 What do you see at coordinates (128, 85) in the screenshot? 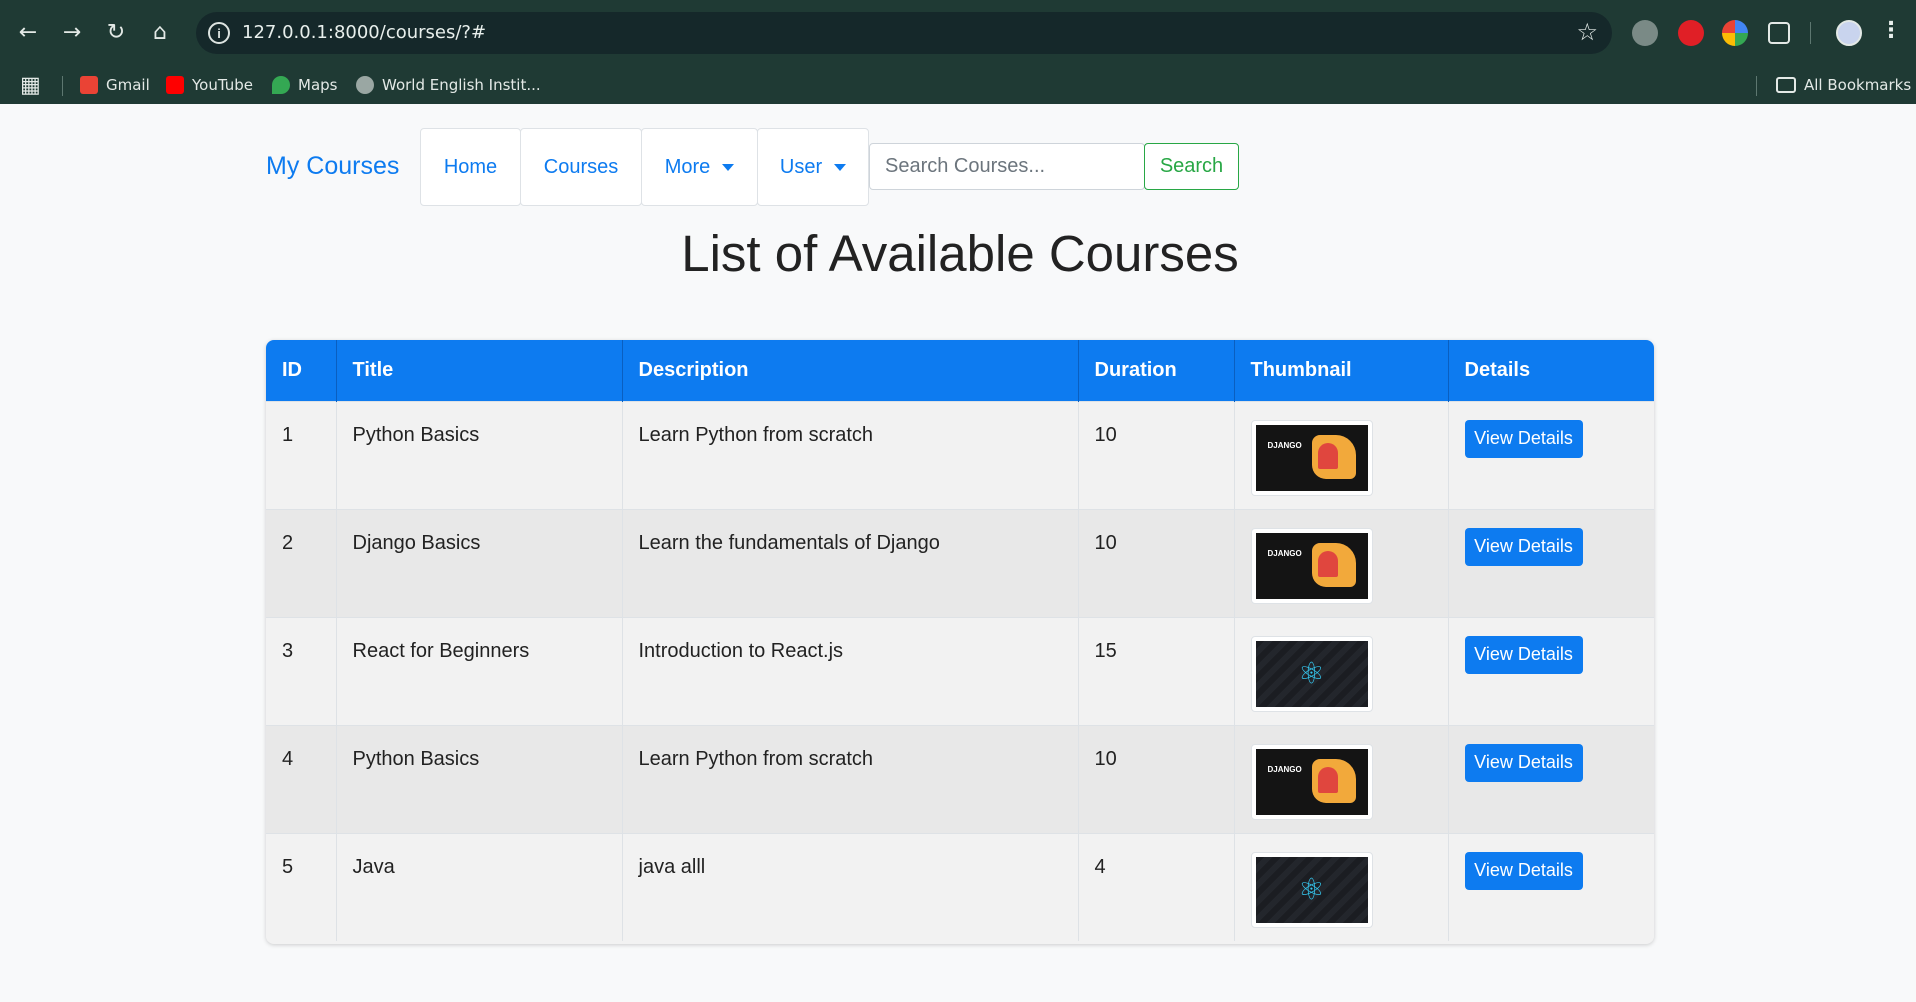
I see `bookmark-label: Gmail` at bounding box center [128, 85].